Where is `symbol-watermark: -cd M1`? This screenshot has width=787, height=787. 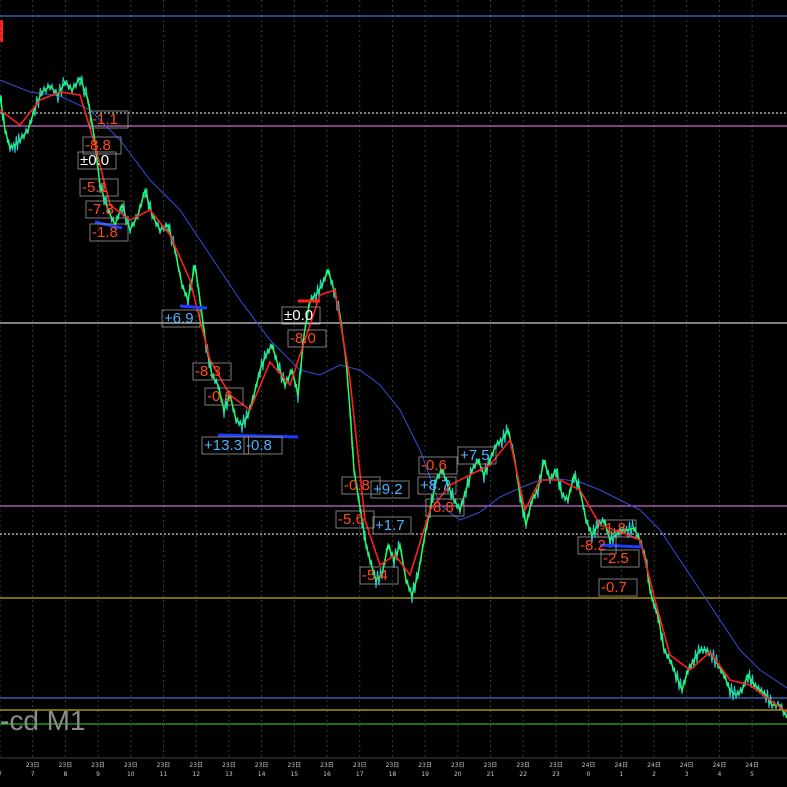
symbol-watermark: -cd M1 is located at coordinates (43, 720).